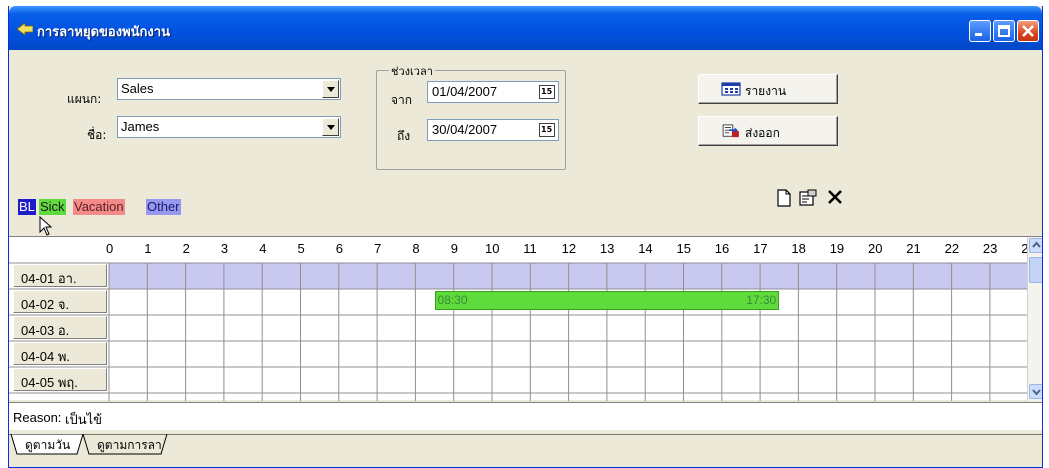 This screenshot has width=1049, height=468. Describe the element at coordinates (452, 300) in the screenshot. I see `leave-start-time: 08:30` at that location.